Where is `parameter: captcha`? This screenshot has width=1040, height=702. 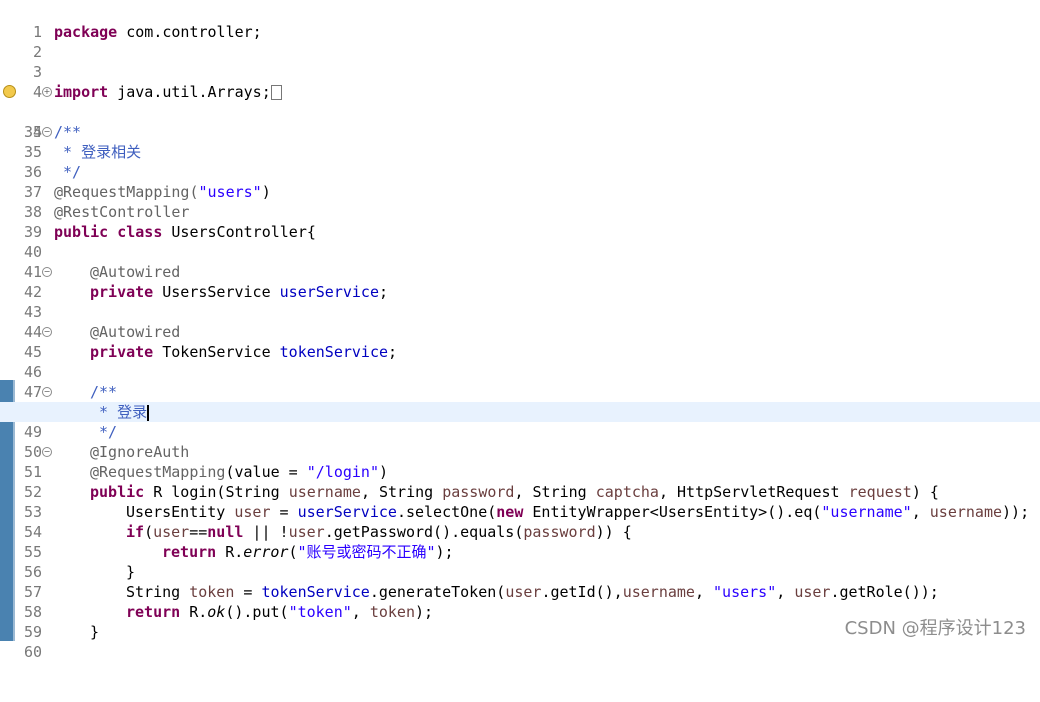 parameter: captcha is located at coordinates (627, 492).